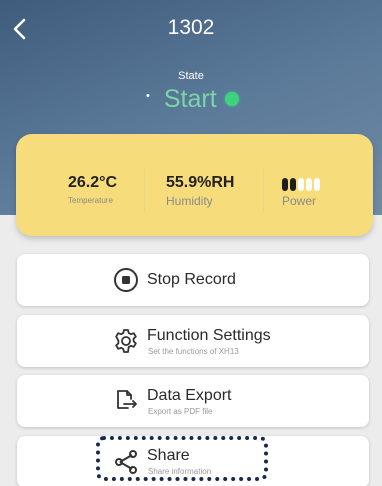  I want to click on state-row: • Start, so click(192, 99).